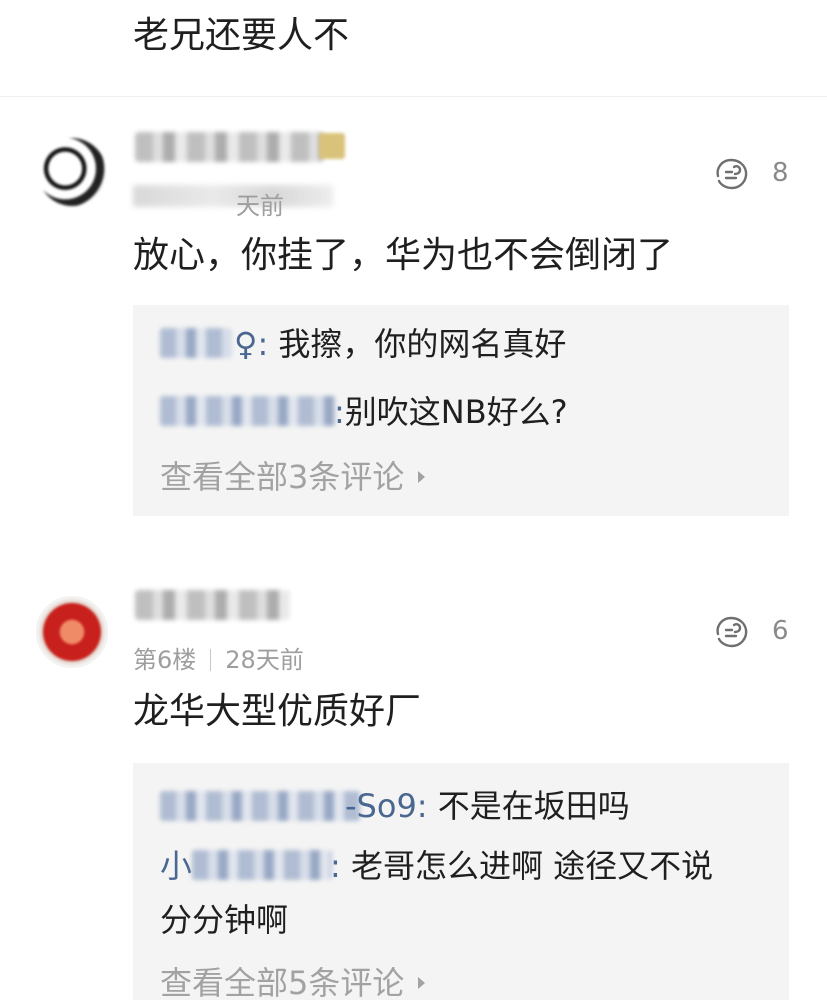 Image resolution: width=827 pixels, height=1004 pixels. I want to click on reply-item: :别吹这NB好么?, so click(451, 412).